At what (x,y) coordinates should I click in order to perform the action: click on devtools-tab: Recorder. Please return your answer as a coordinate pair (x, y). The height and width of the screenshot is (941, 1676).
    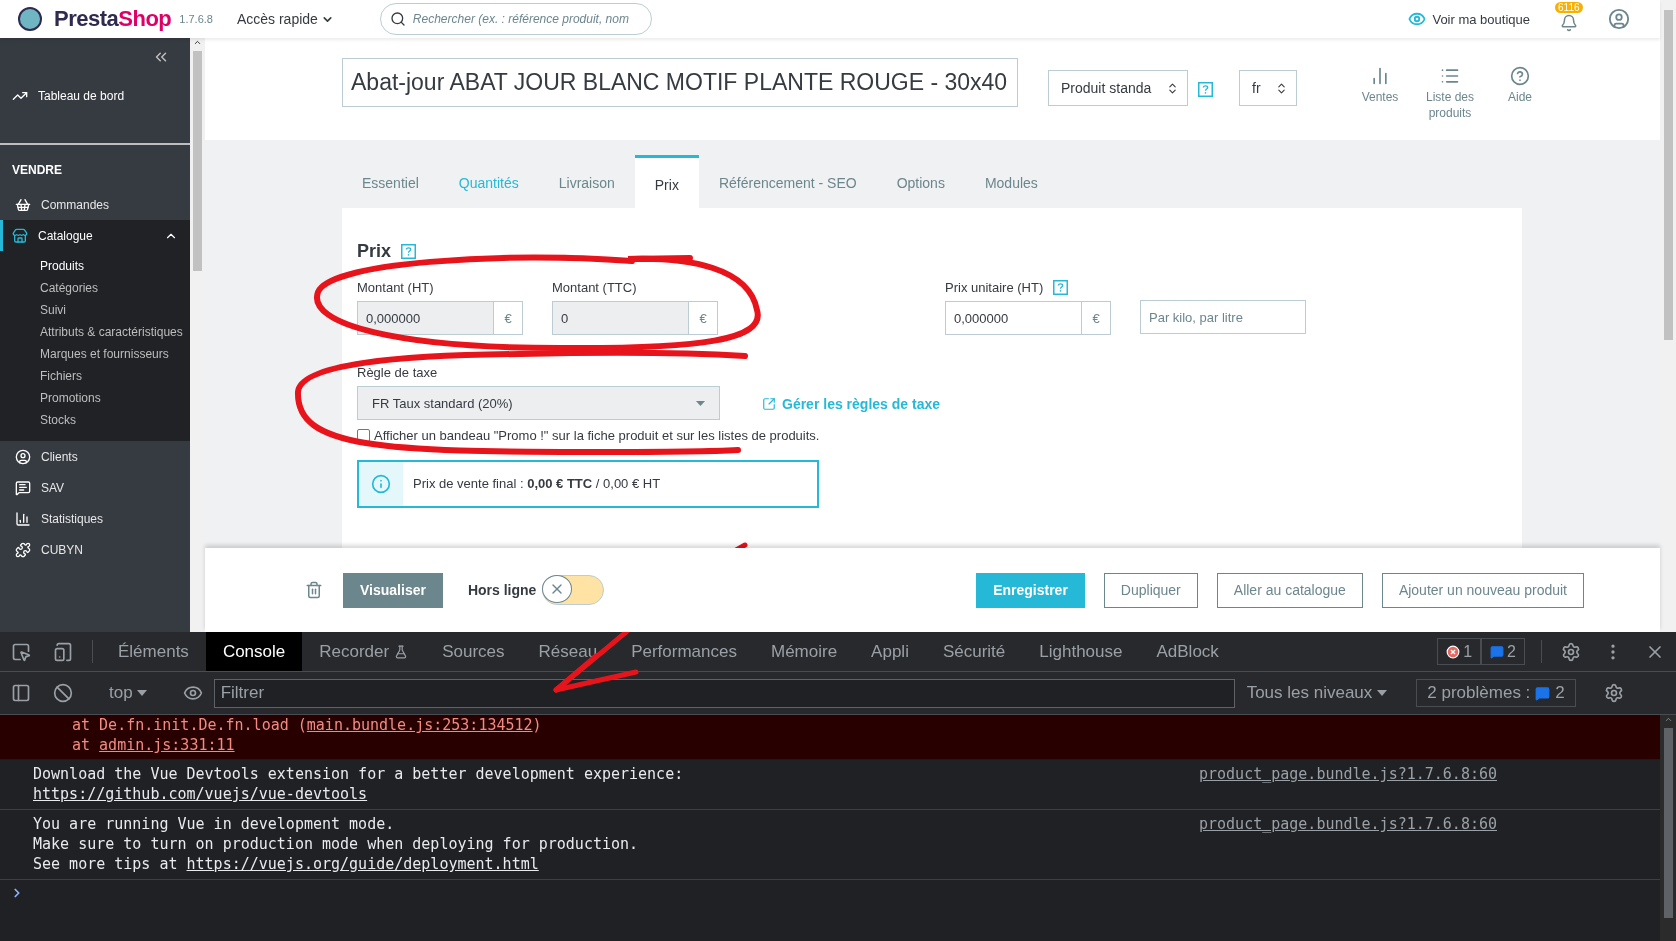
    Looking at the image, I should click on (364, 651).